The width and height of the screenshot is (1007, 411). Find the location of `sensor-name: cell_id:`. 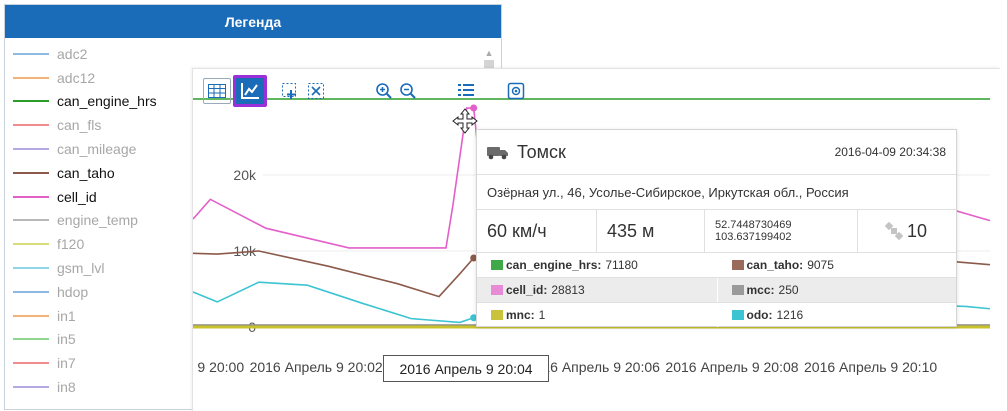

sensor-name: cell_id: is located at coordinates (527, 290).